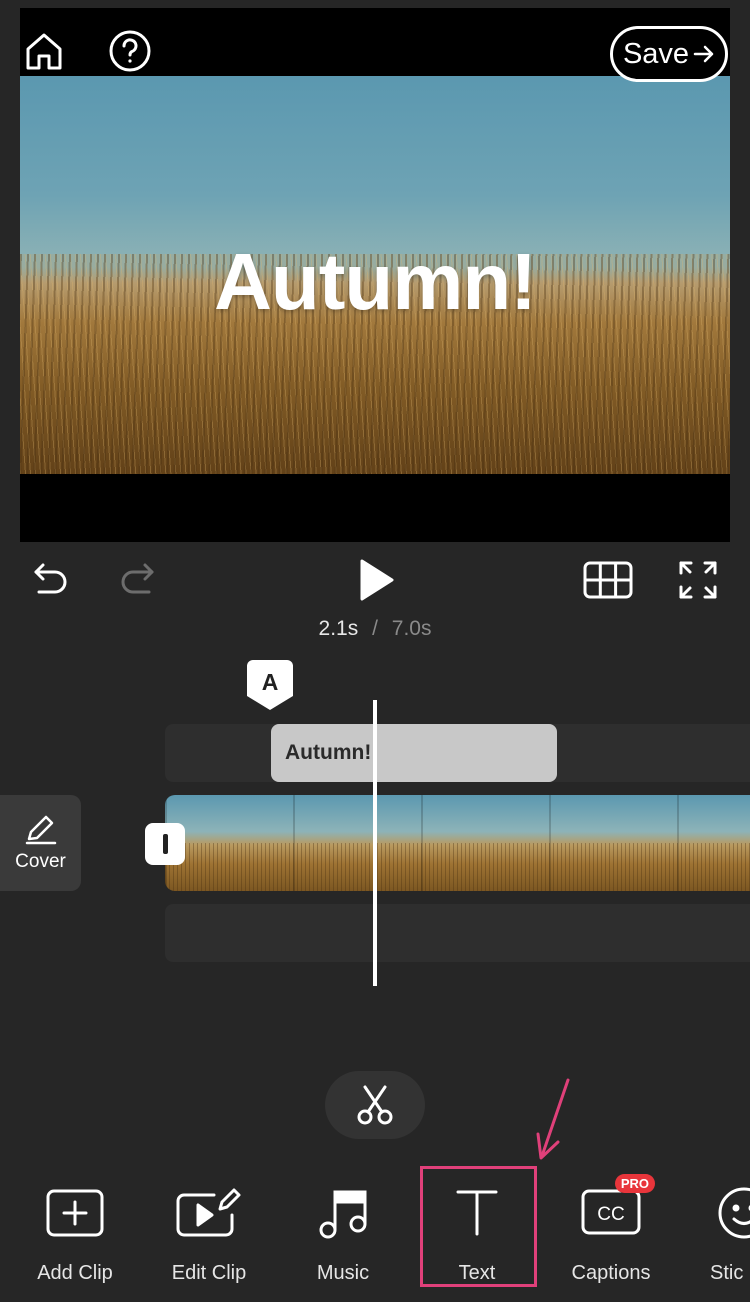 The height and width of the screenshot is (1302, 750). I want to click on svg-text: CC, so click(610, 1214).